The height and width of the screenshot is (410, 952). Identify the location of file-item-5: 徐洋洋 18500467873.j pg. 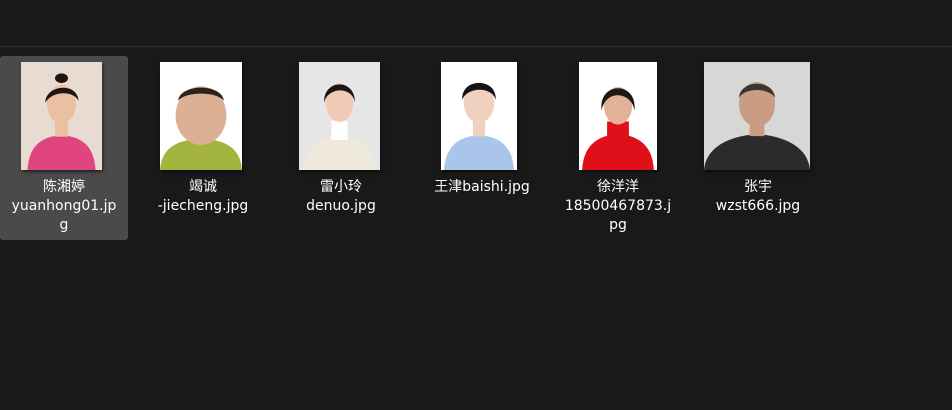
(618, 148).